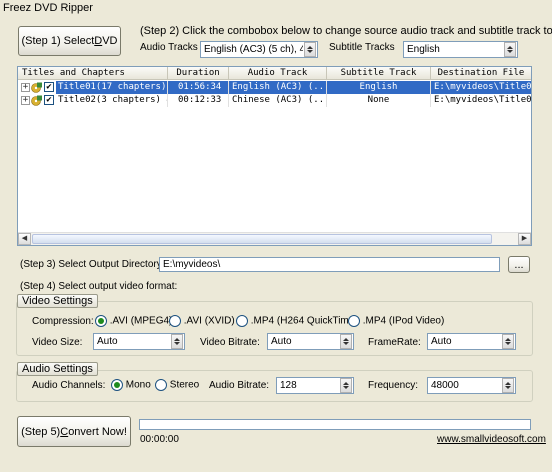  I want to click on website-link: www.smallvideosoft.com, so click(491, 439).